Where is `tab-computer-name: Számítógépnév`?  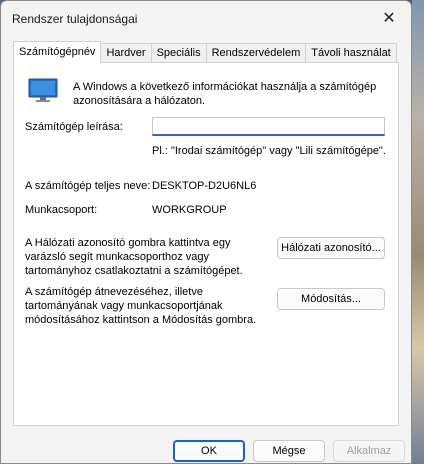
tab-computer-name: Számítógépnév is located at coordinates (57, 52).